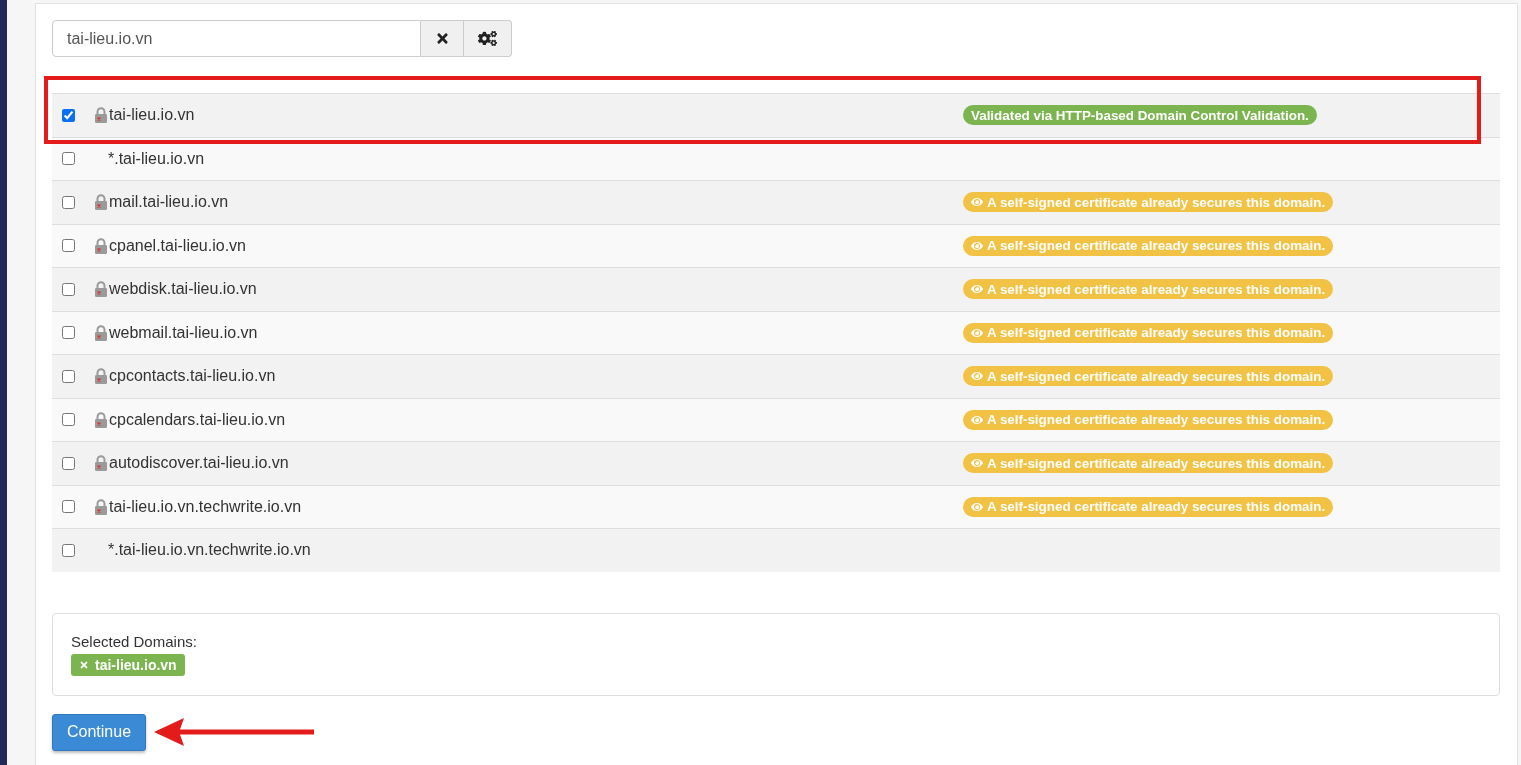  Describe the element at coordinates (177, 245) in the screenshot. I see `domain-name: cpanel.tai-lieu.io.vn` at that location.